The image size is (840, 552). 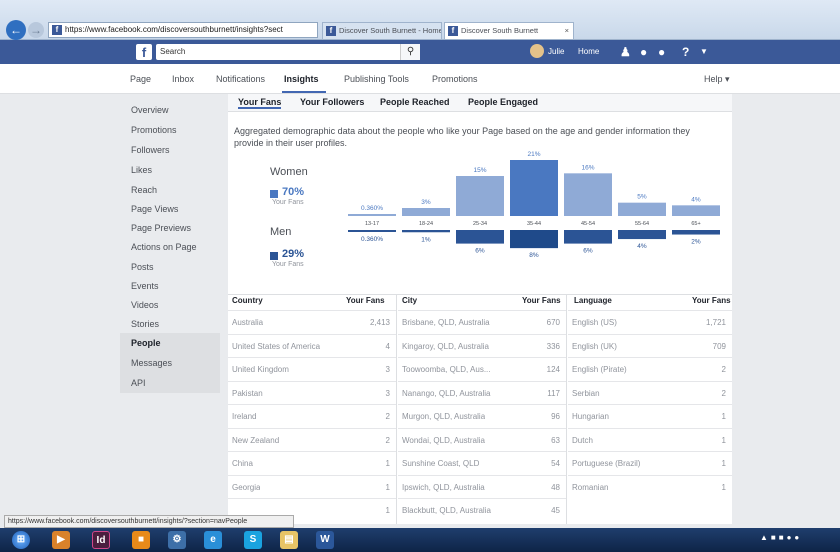 What do you see at coordinates (244, 416) in the screenshot?
I see `country-name: Ireland` at bounding box center [244, 416].